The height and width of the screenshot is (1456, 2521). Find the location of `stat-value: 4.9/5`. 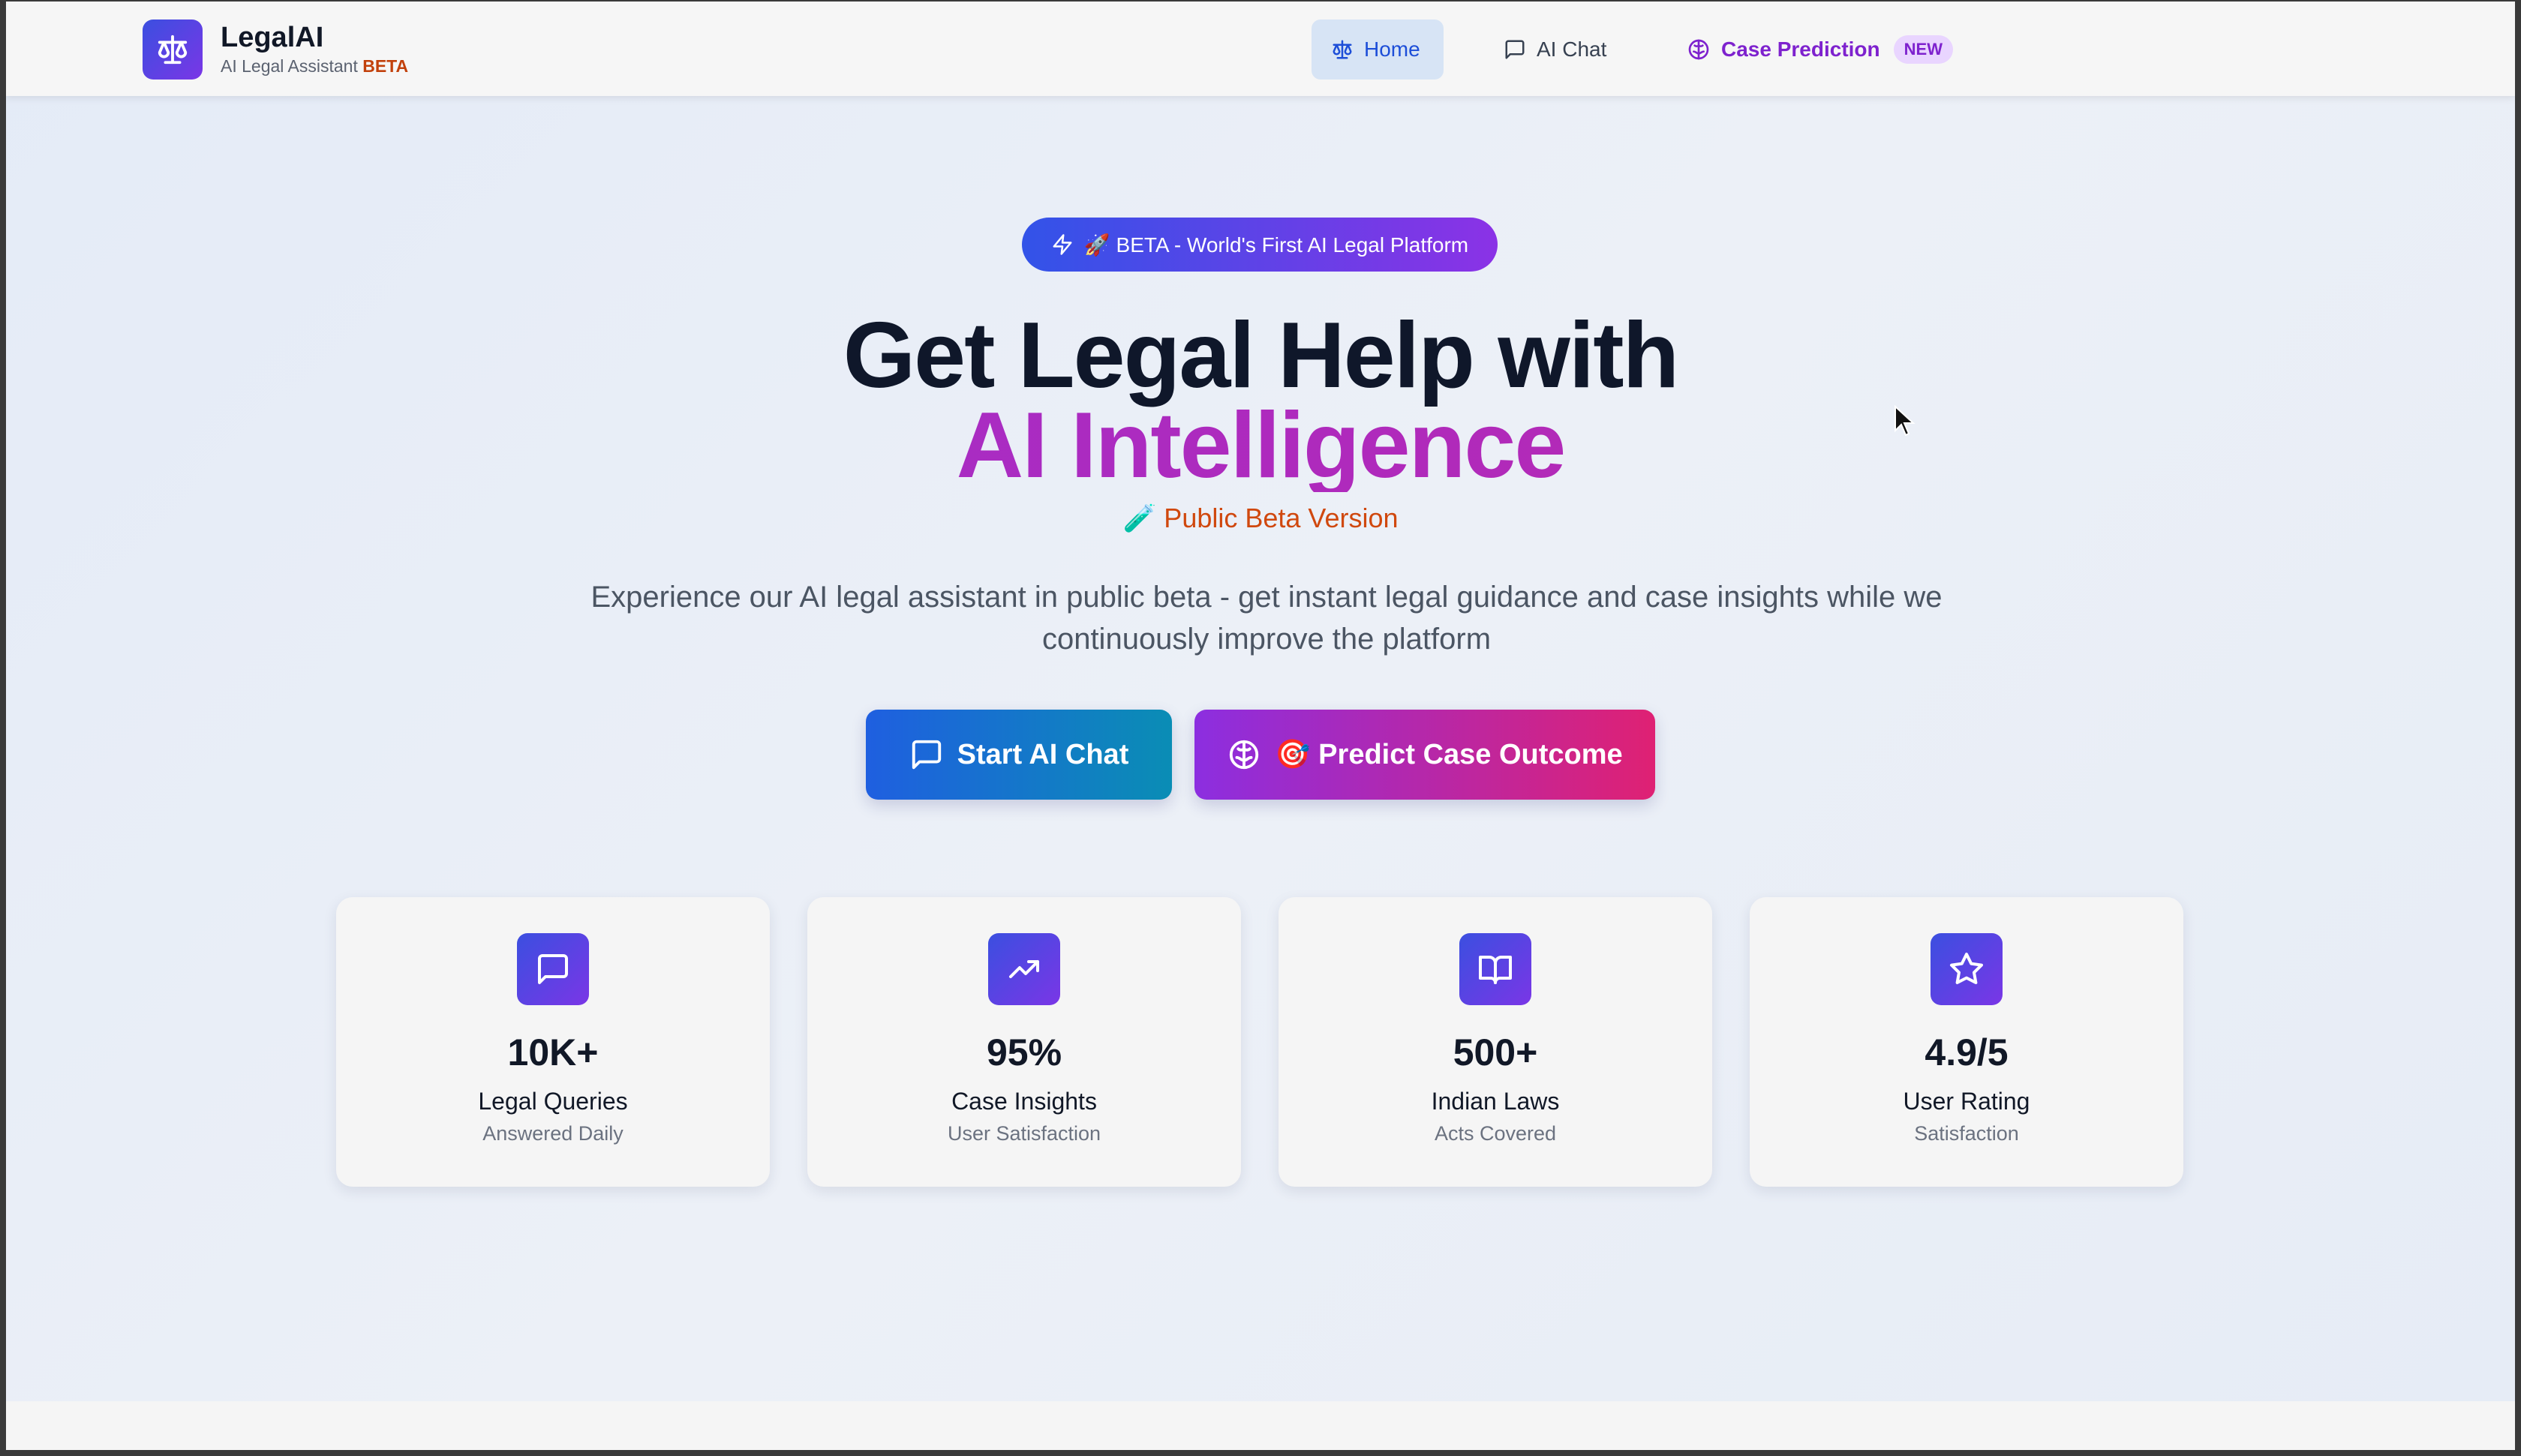

stat-value: 4.9/5 is located at coordinates (1967, 1052).